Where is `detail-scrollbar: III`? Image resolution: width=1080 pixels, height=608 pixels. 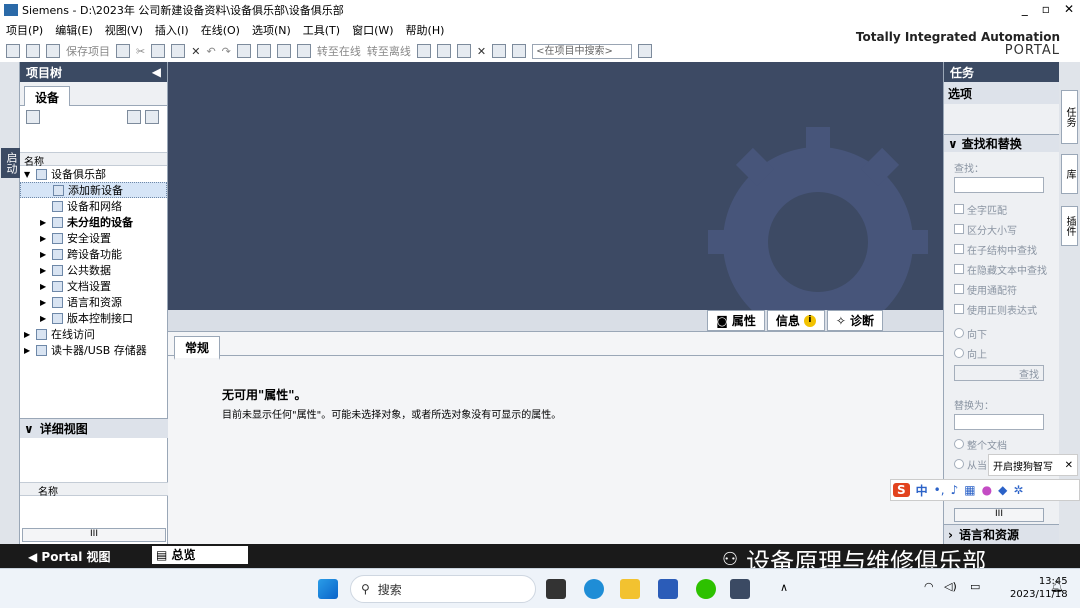
detail-scrollbar: III is located at coordinates (94, 535).